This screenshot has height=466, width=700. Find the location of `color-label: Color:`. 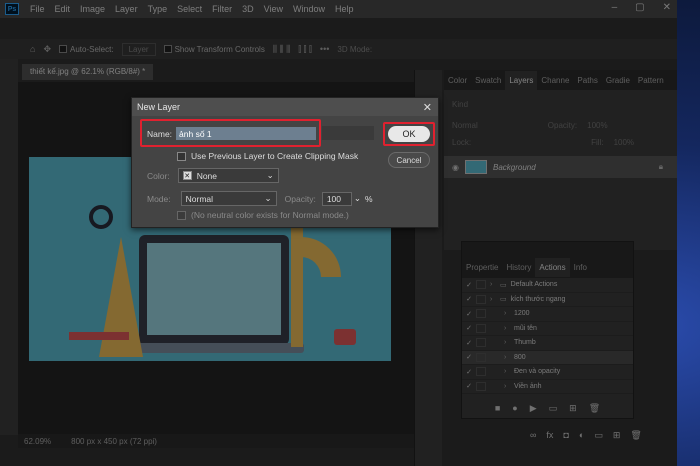

color-label: Color: is located at coordinates (158, 175).